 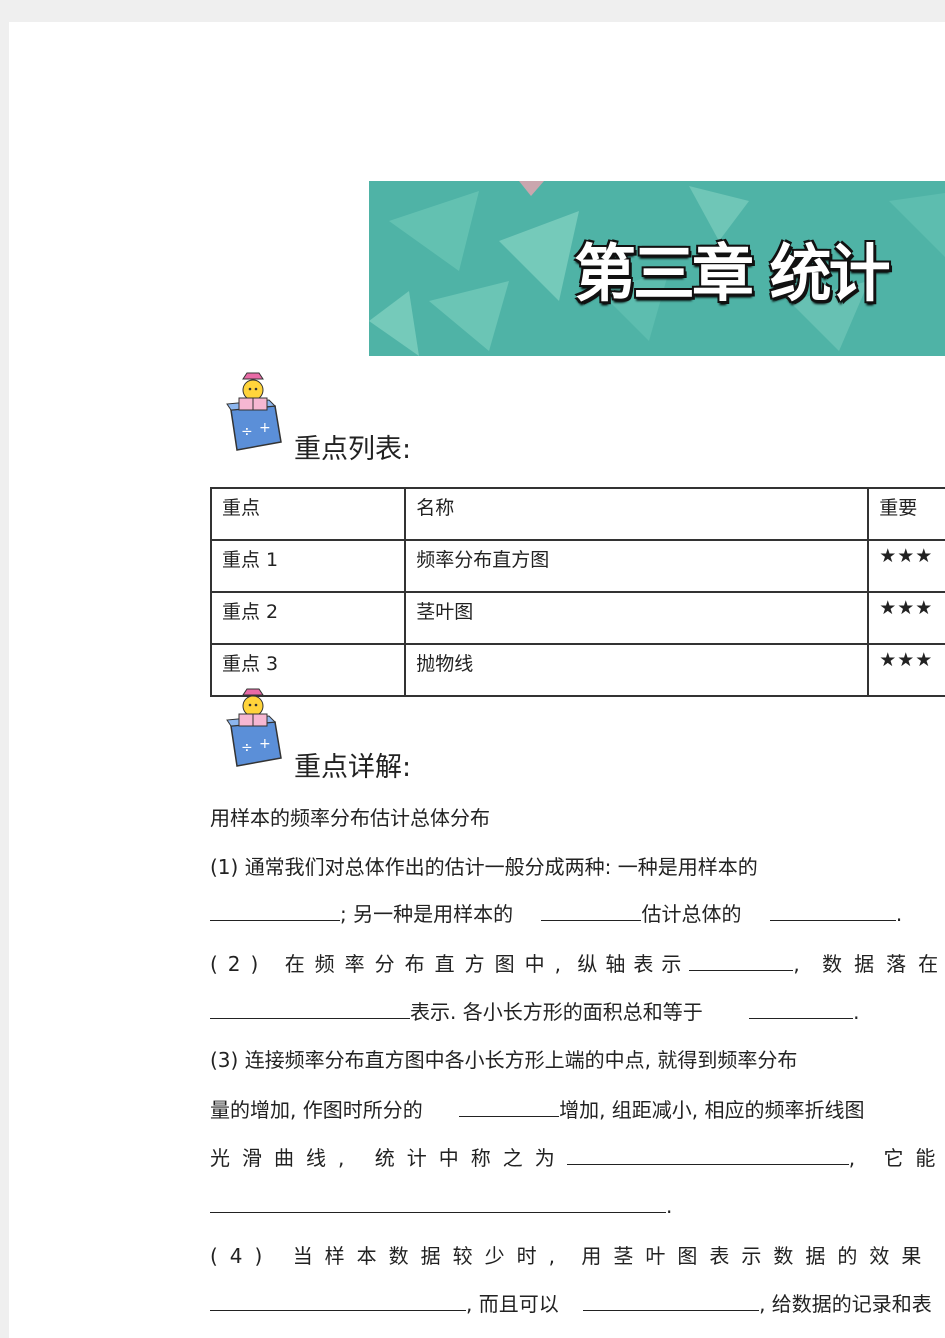 I want to click on row-key-id: 重点 1, so click(x=308, y=566).